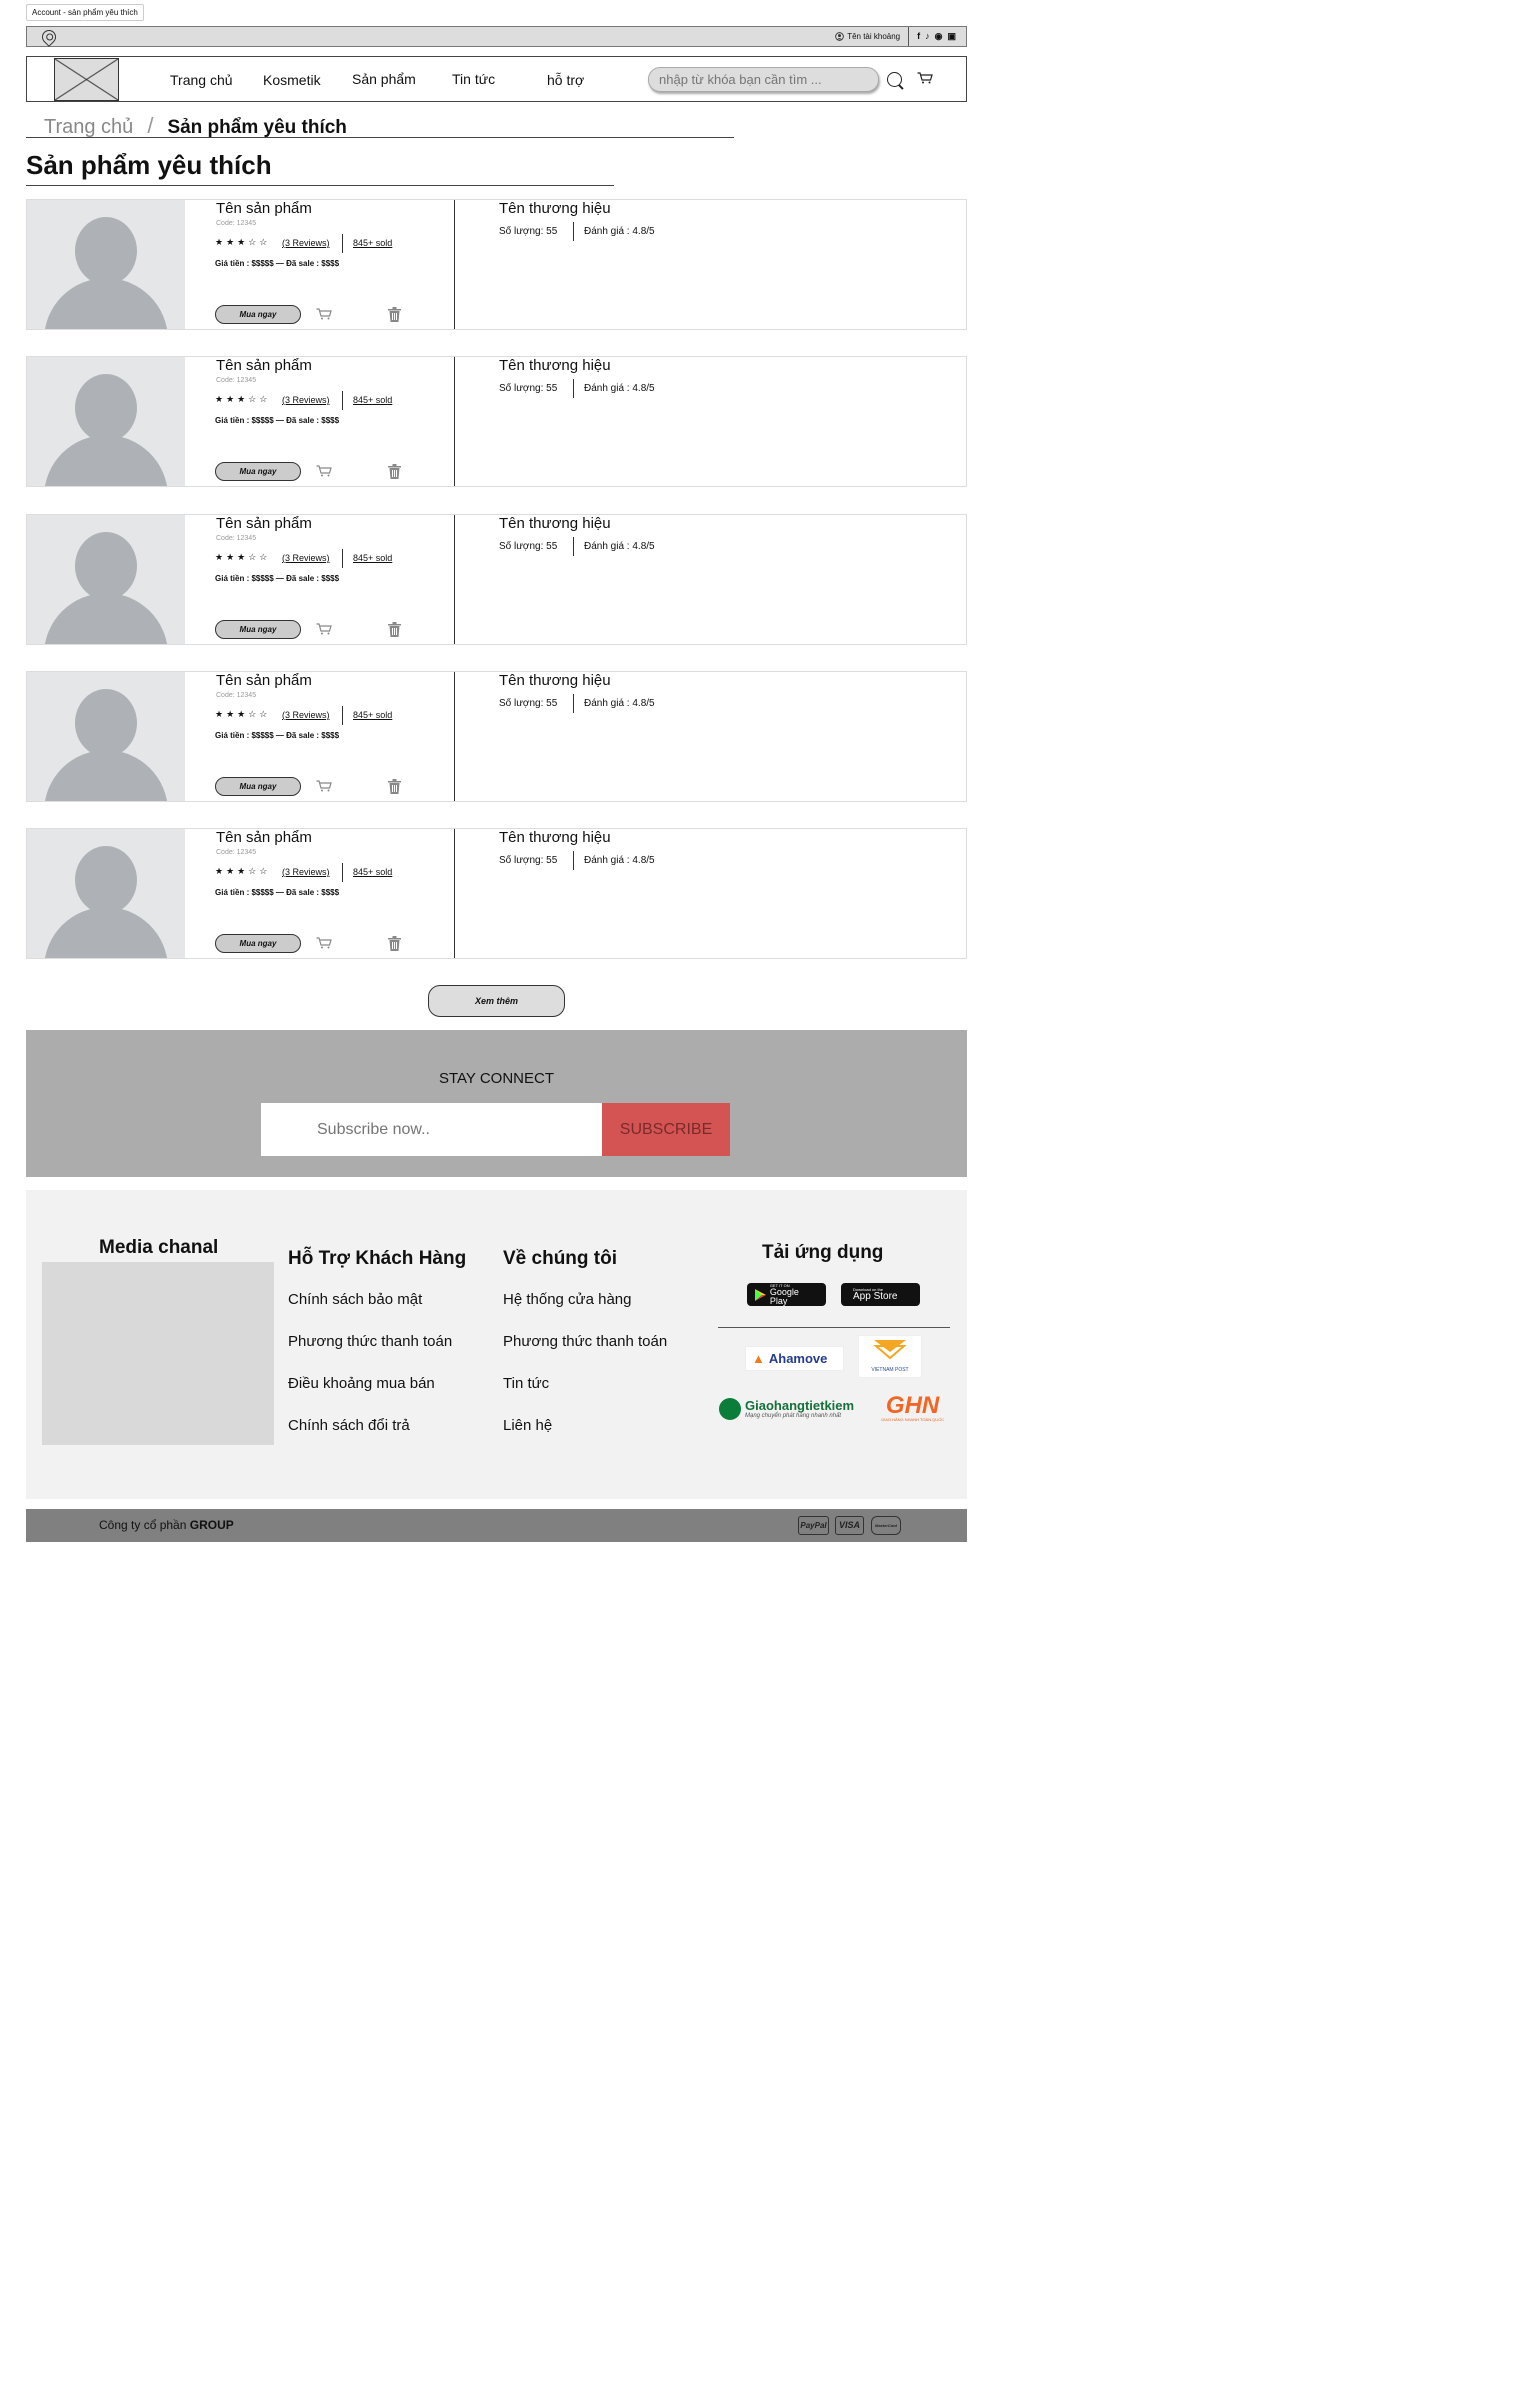  I want to click on subscribe-input, so click(432, 1129).